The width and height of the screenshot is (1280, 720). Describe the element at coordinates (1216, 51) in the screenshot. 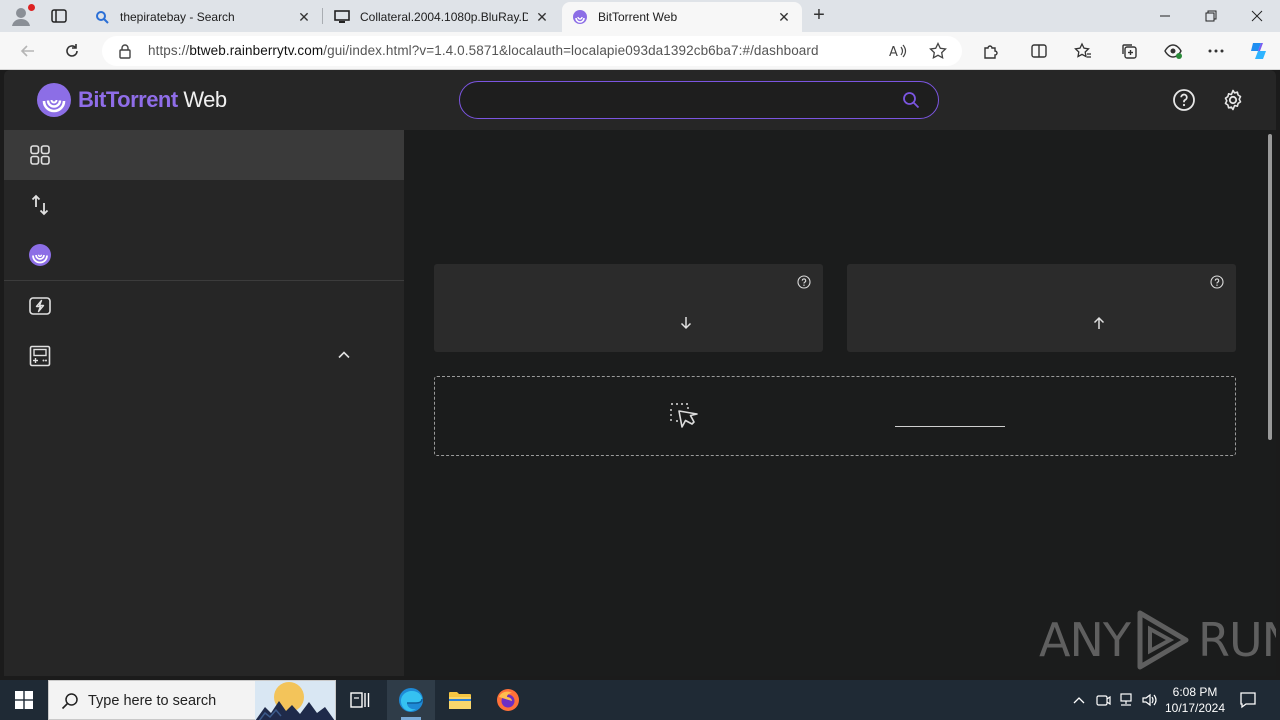

I see `more-menu-icon` at that location.